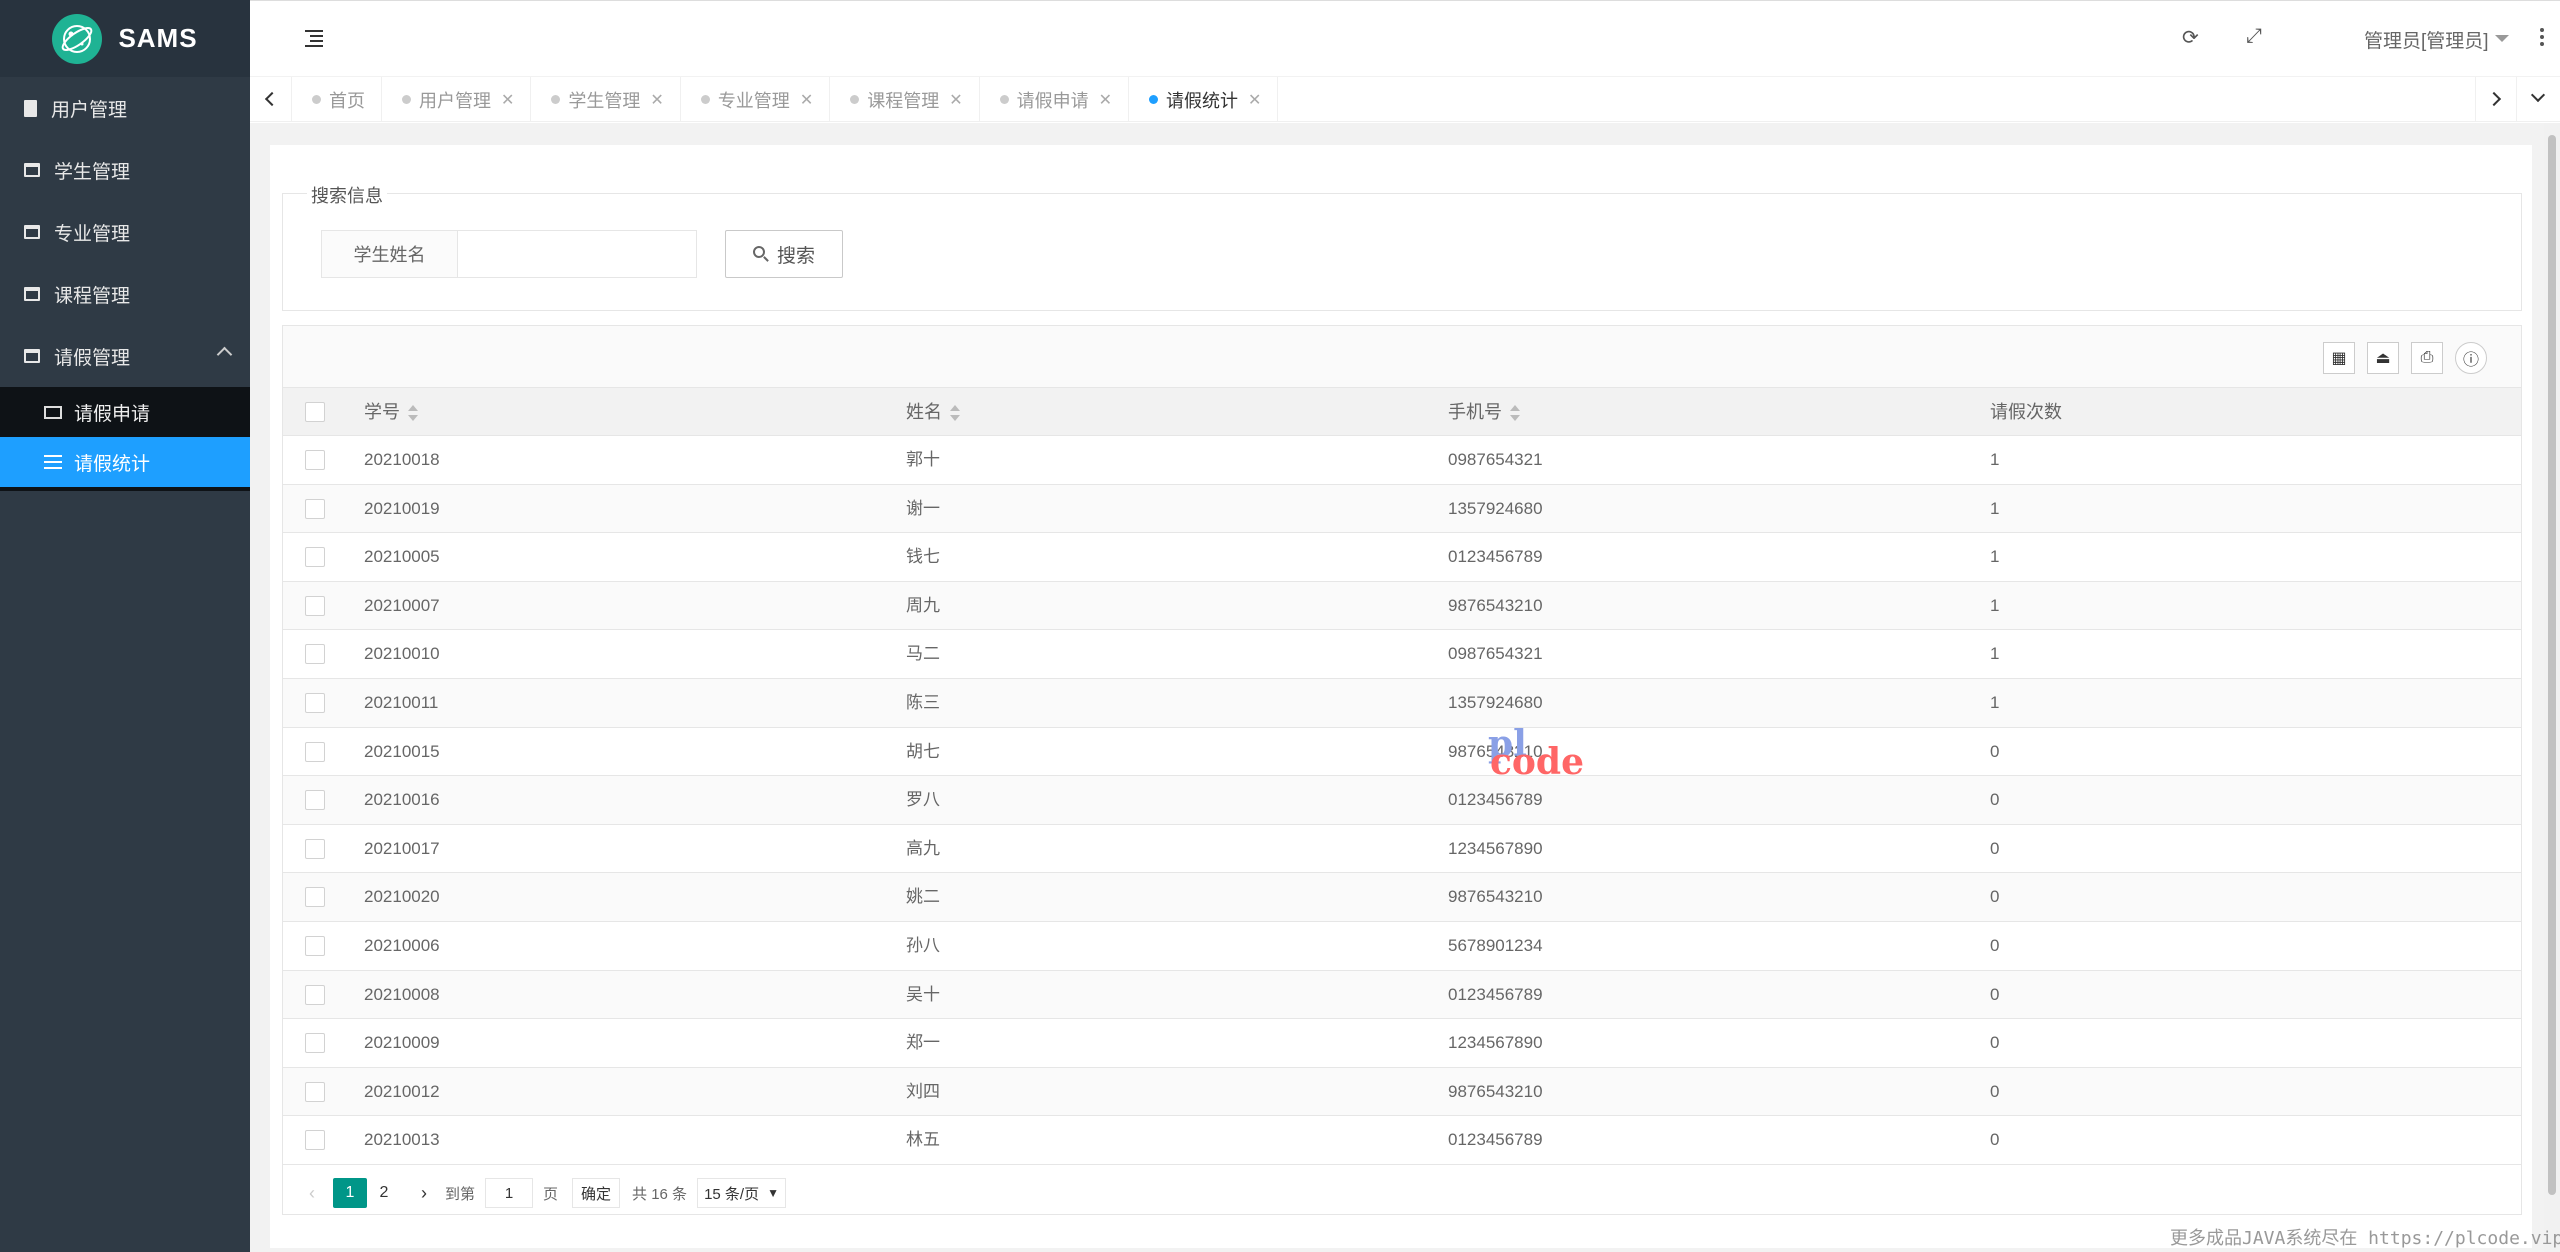  I want to click on user-menu: 管理员[管理员], so click(2426, 39).